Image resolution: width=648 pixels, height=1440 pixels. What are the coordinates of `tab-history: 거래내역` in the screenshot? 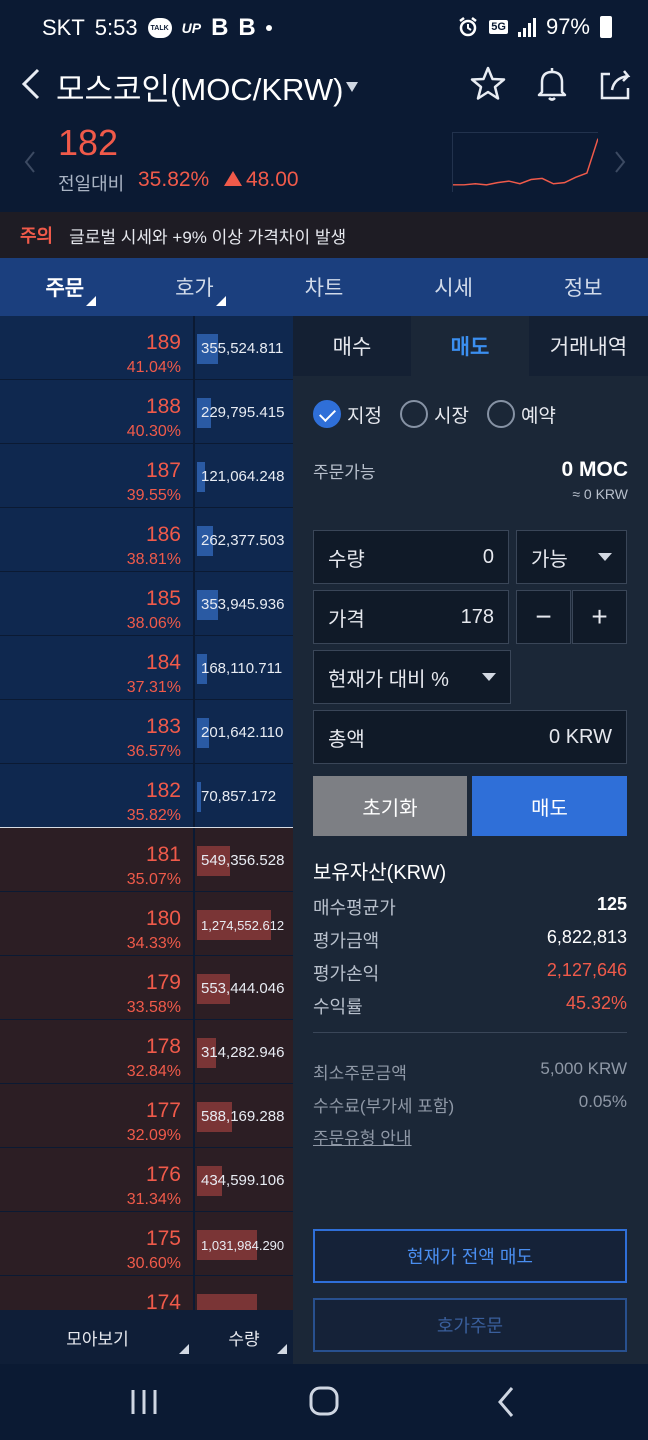 It's located at (588, 346).